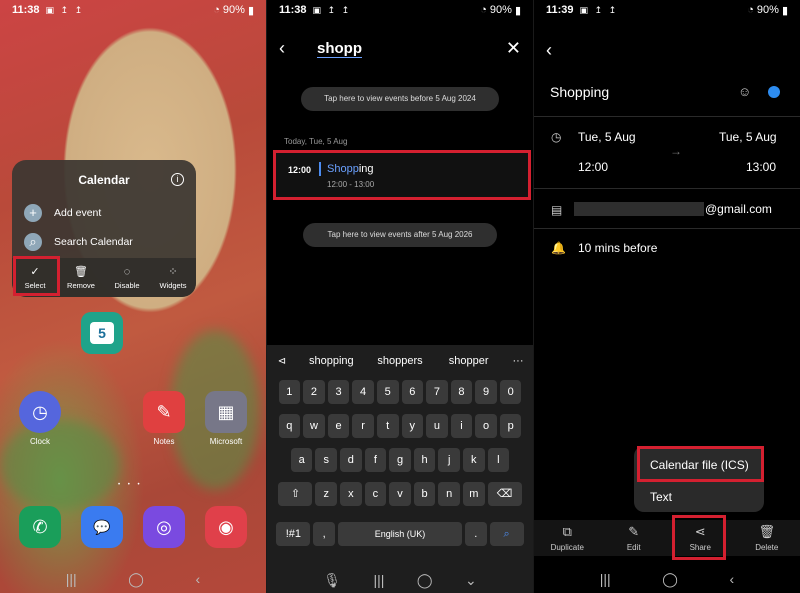  I want to click on wallpaper-decor, so click(60, 465).